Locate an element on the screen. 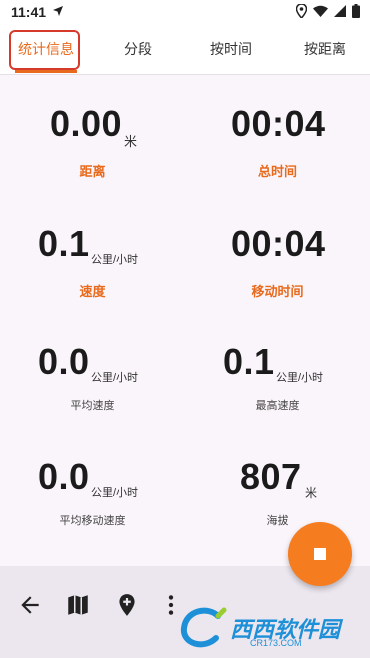  stop-icon is located at coordinates (320, 554).